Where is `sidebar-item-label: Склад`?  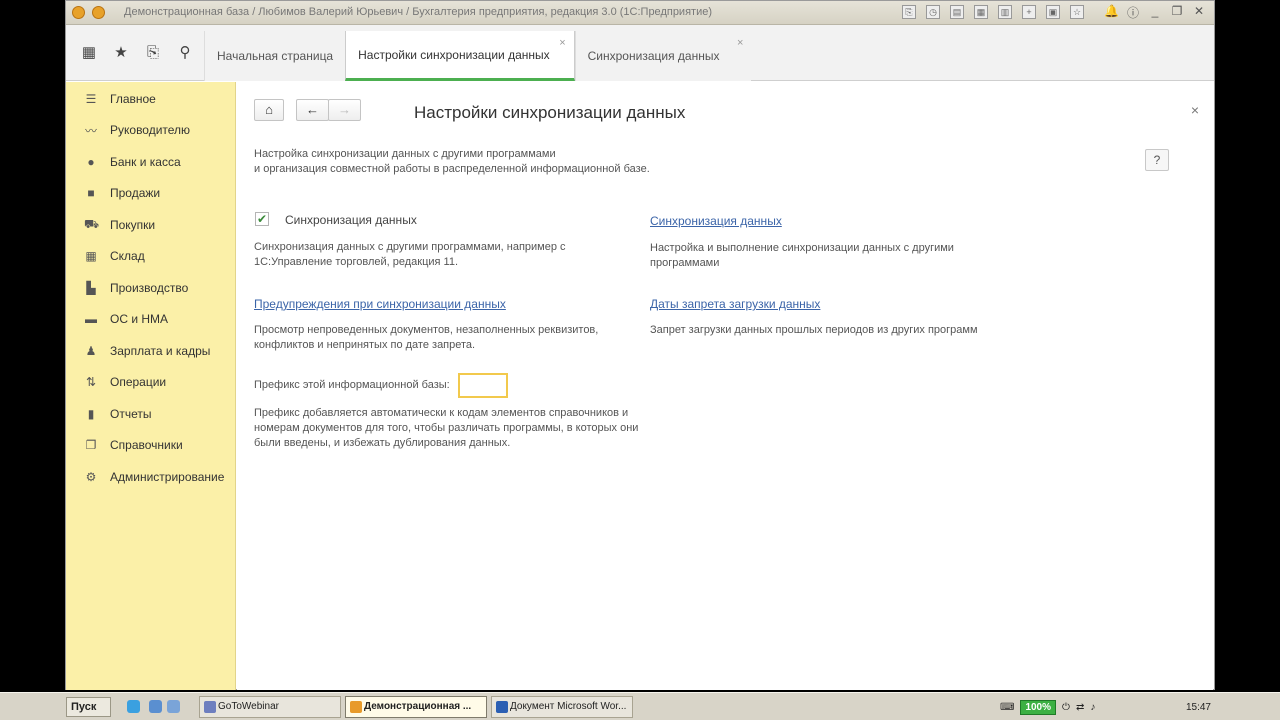 sidebar-item-label: Склад is located at coordinates (127, 256).